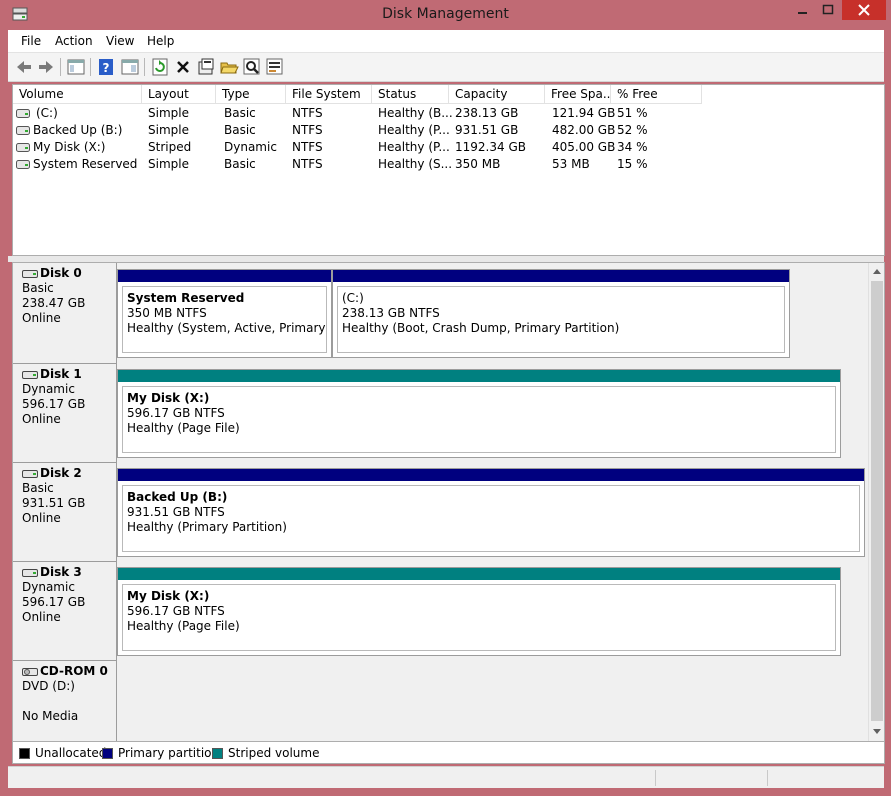  I want to click on console-tree-button, so click(76, 67).